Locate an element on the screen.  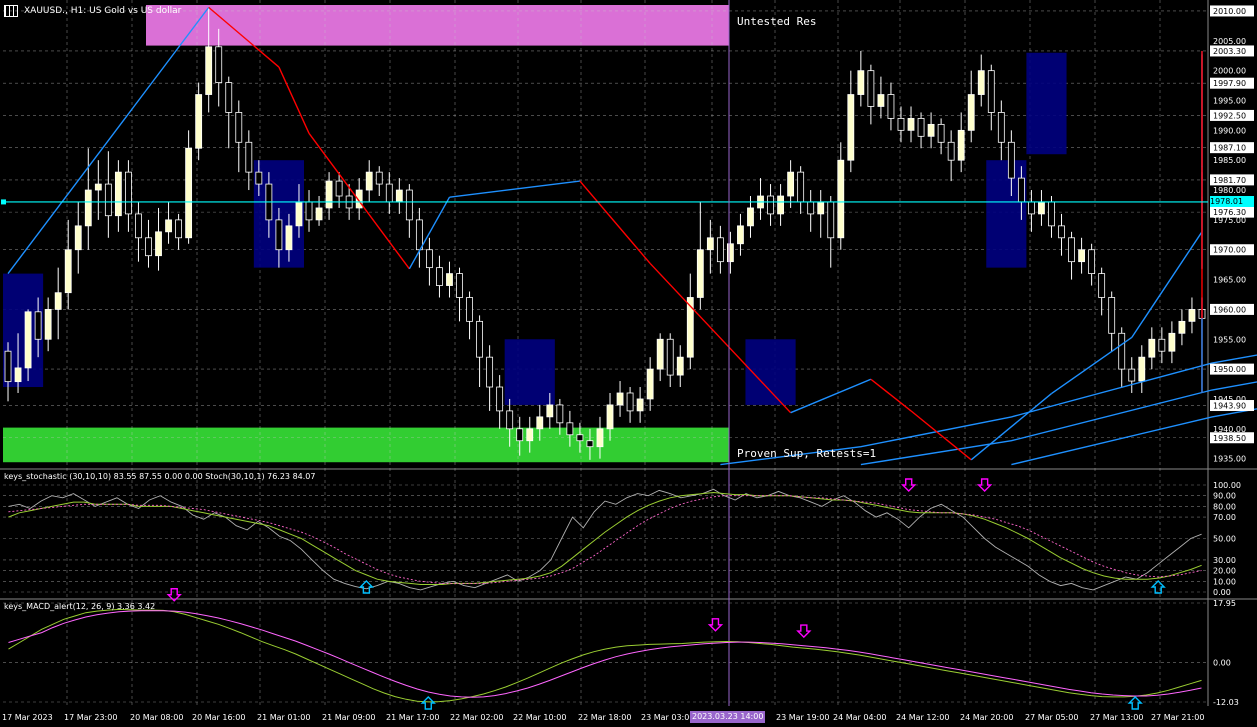
chart-header: XAUUSD., H1: US Gold vs US dollar is located at coordinates (92, 11).